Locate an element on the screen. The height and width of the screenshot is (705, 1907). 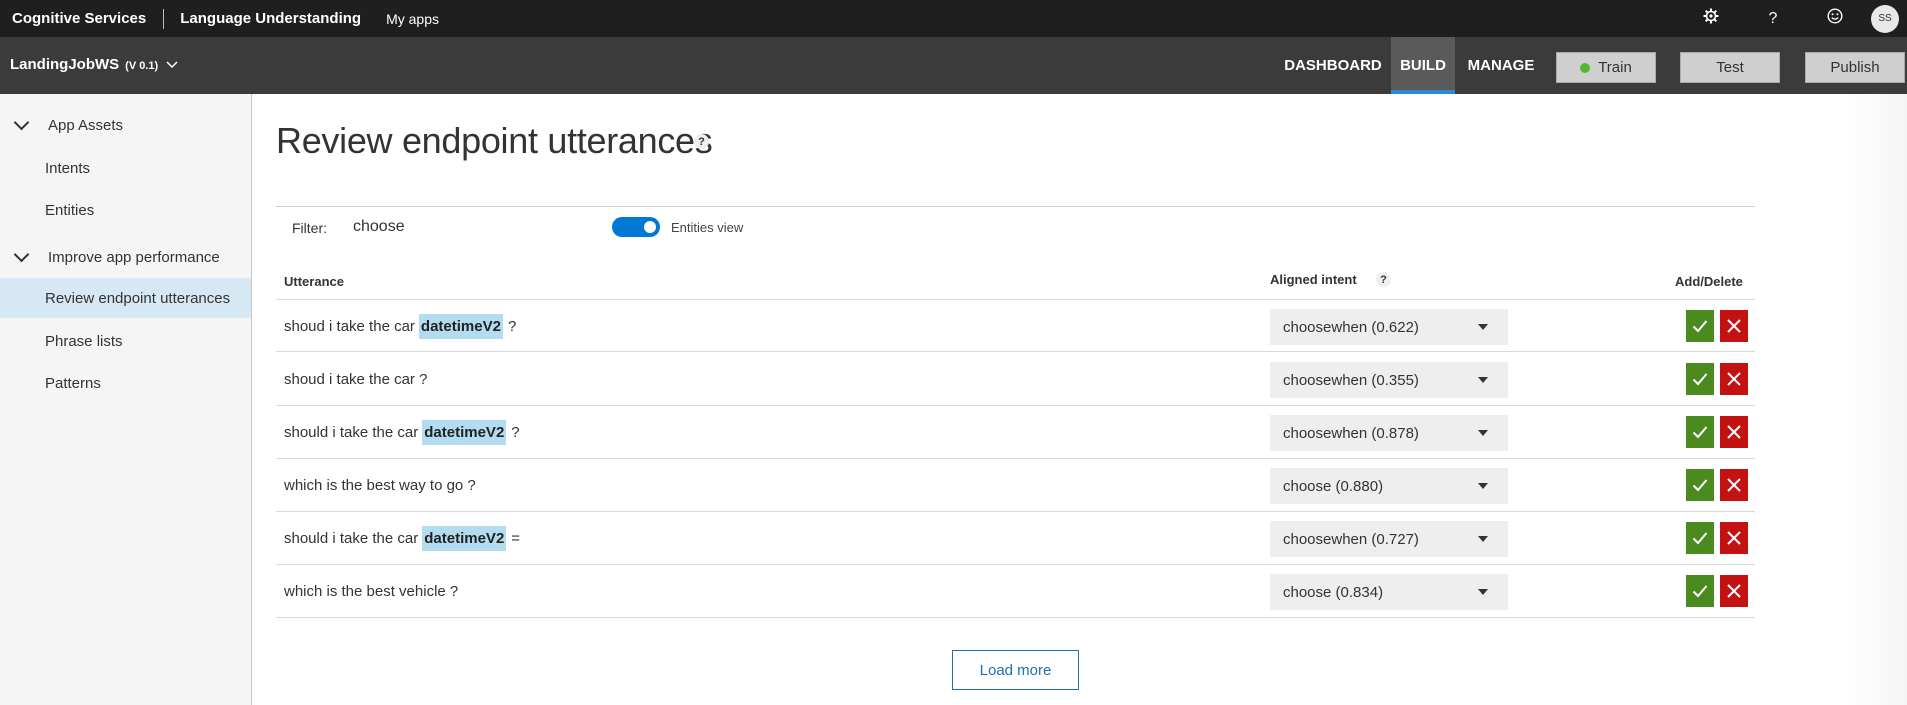
top-bar-actions: ? SS is located at coordinates (1797, 18).